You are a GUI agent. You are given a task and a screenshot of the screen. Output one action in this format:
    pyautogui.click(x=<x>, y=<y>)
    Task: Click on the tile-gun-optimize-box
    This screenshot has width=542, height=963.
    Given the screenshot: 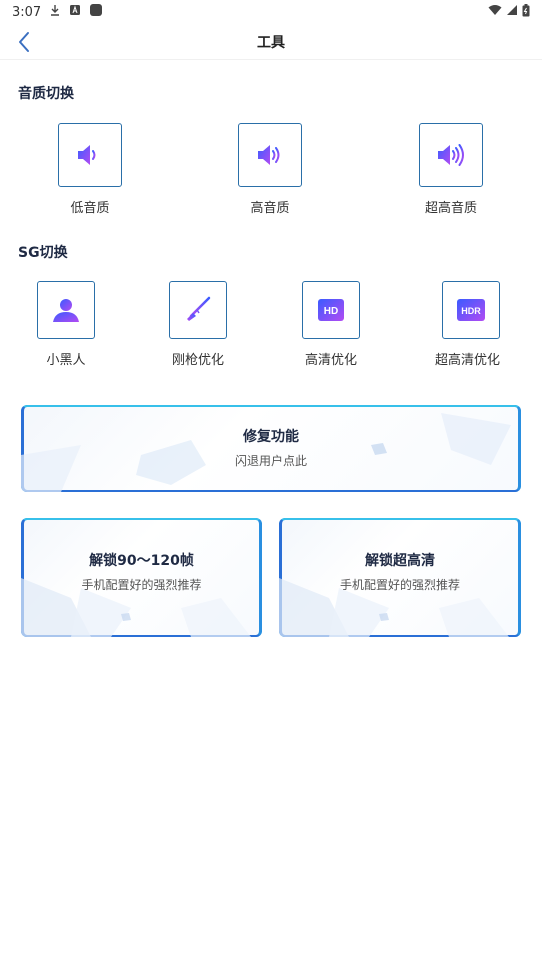 What is the action you would take?
    pyautogui.click(x=198, y=310)
    